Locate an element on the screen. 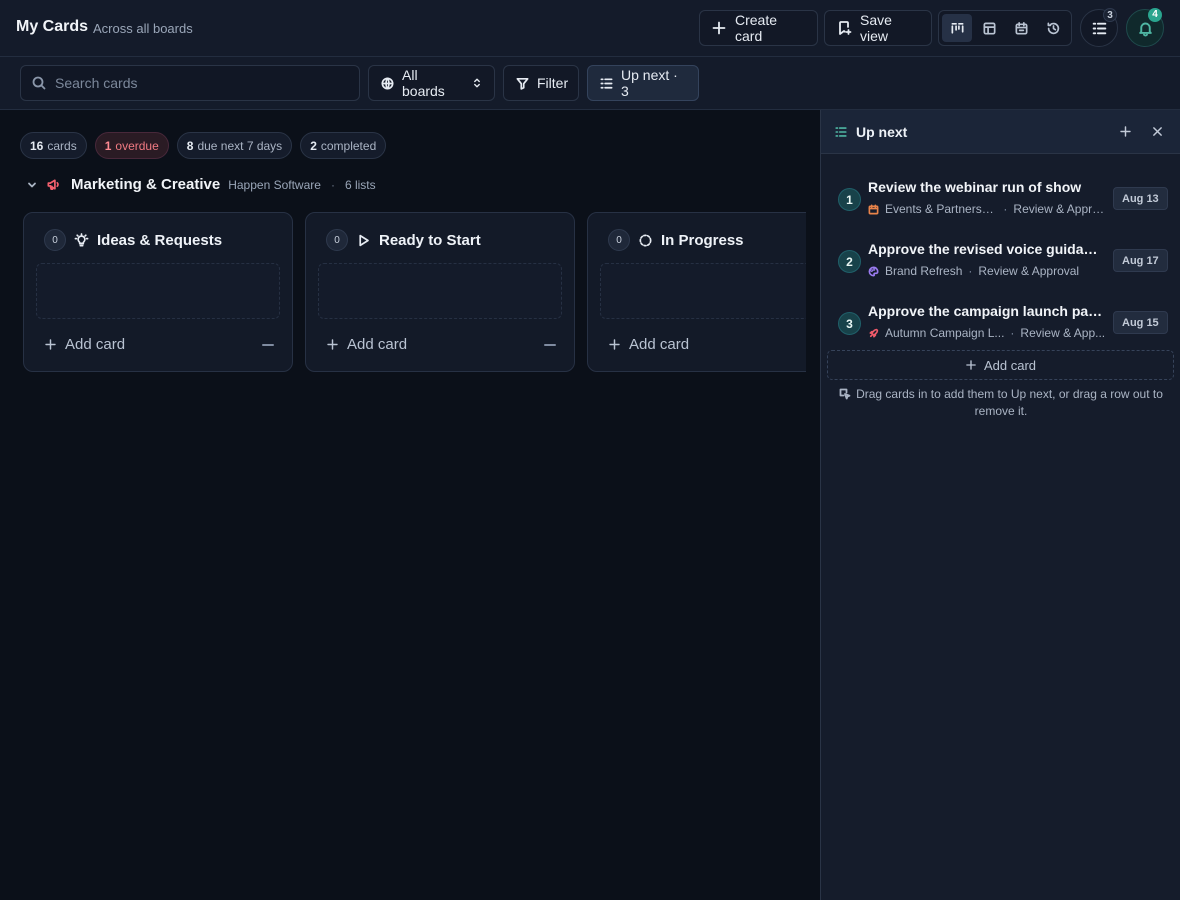 The width and height of the screenshot is (1180, 900). cards-count-chip: 16 cards is located at coordinates (53, 145).